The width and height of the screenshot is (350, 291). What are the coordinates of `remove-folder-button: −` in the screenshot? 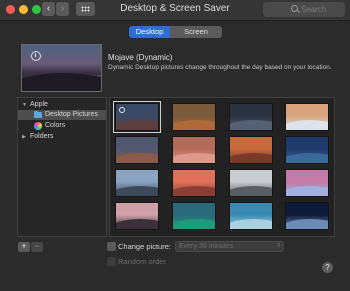 It's located at (37, 247).